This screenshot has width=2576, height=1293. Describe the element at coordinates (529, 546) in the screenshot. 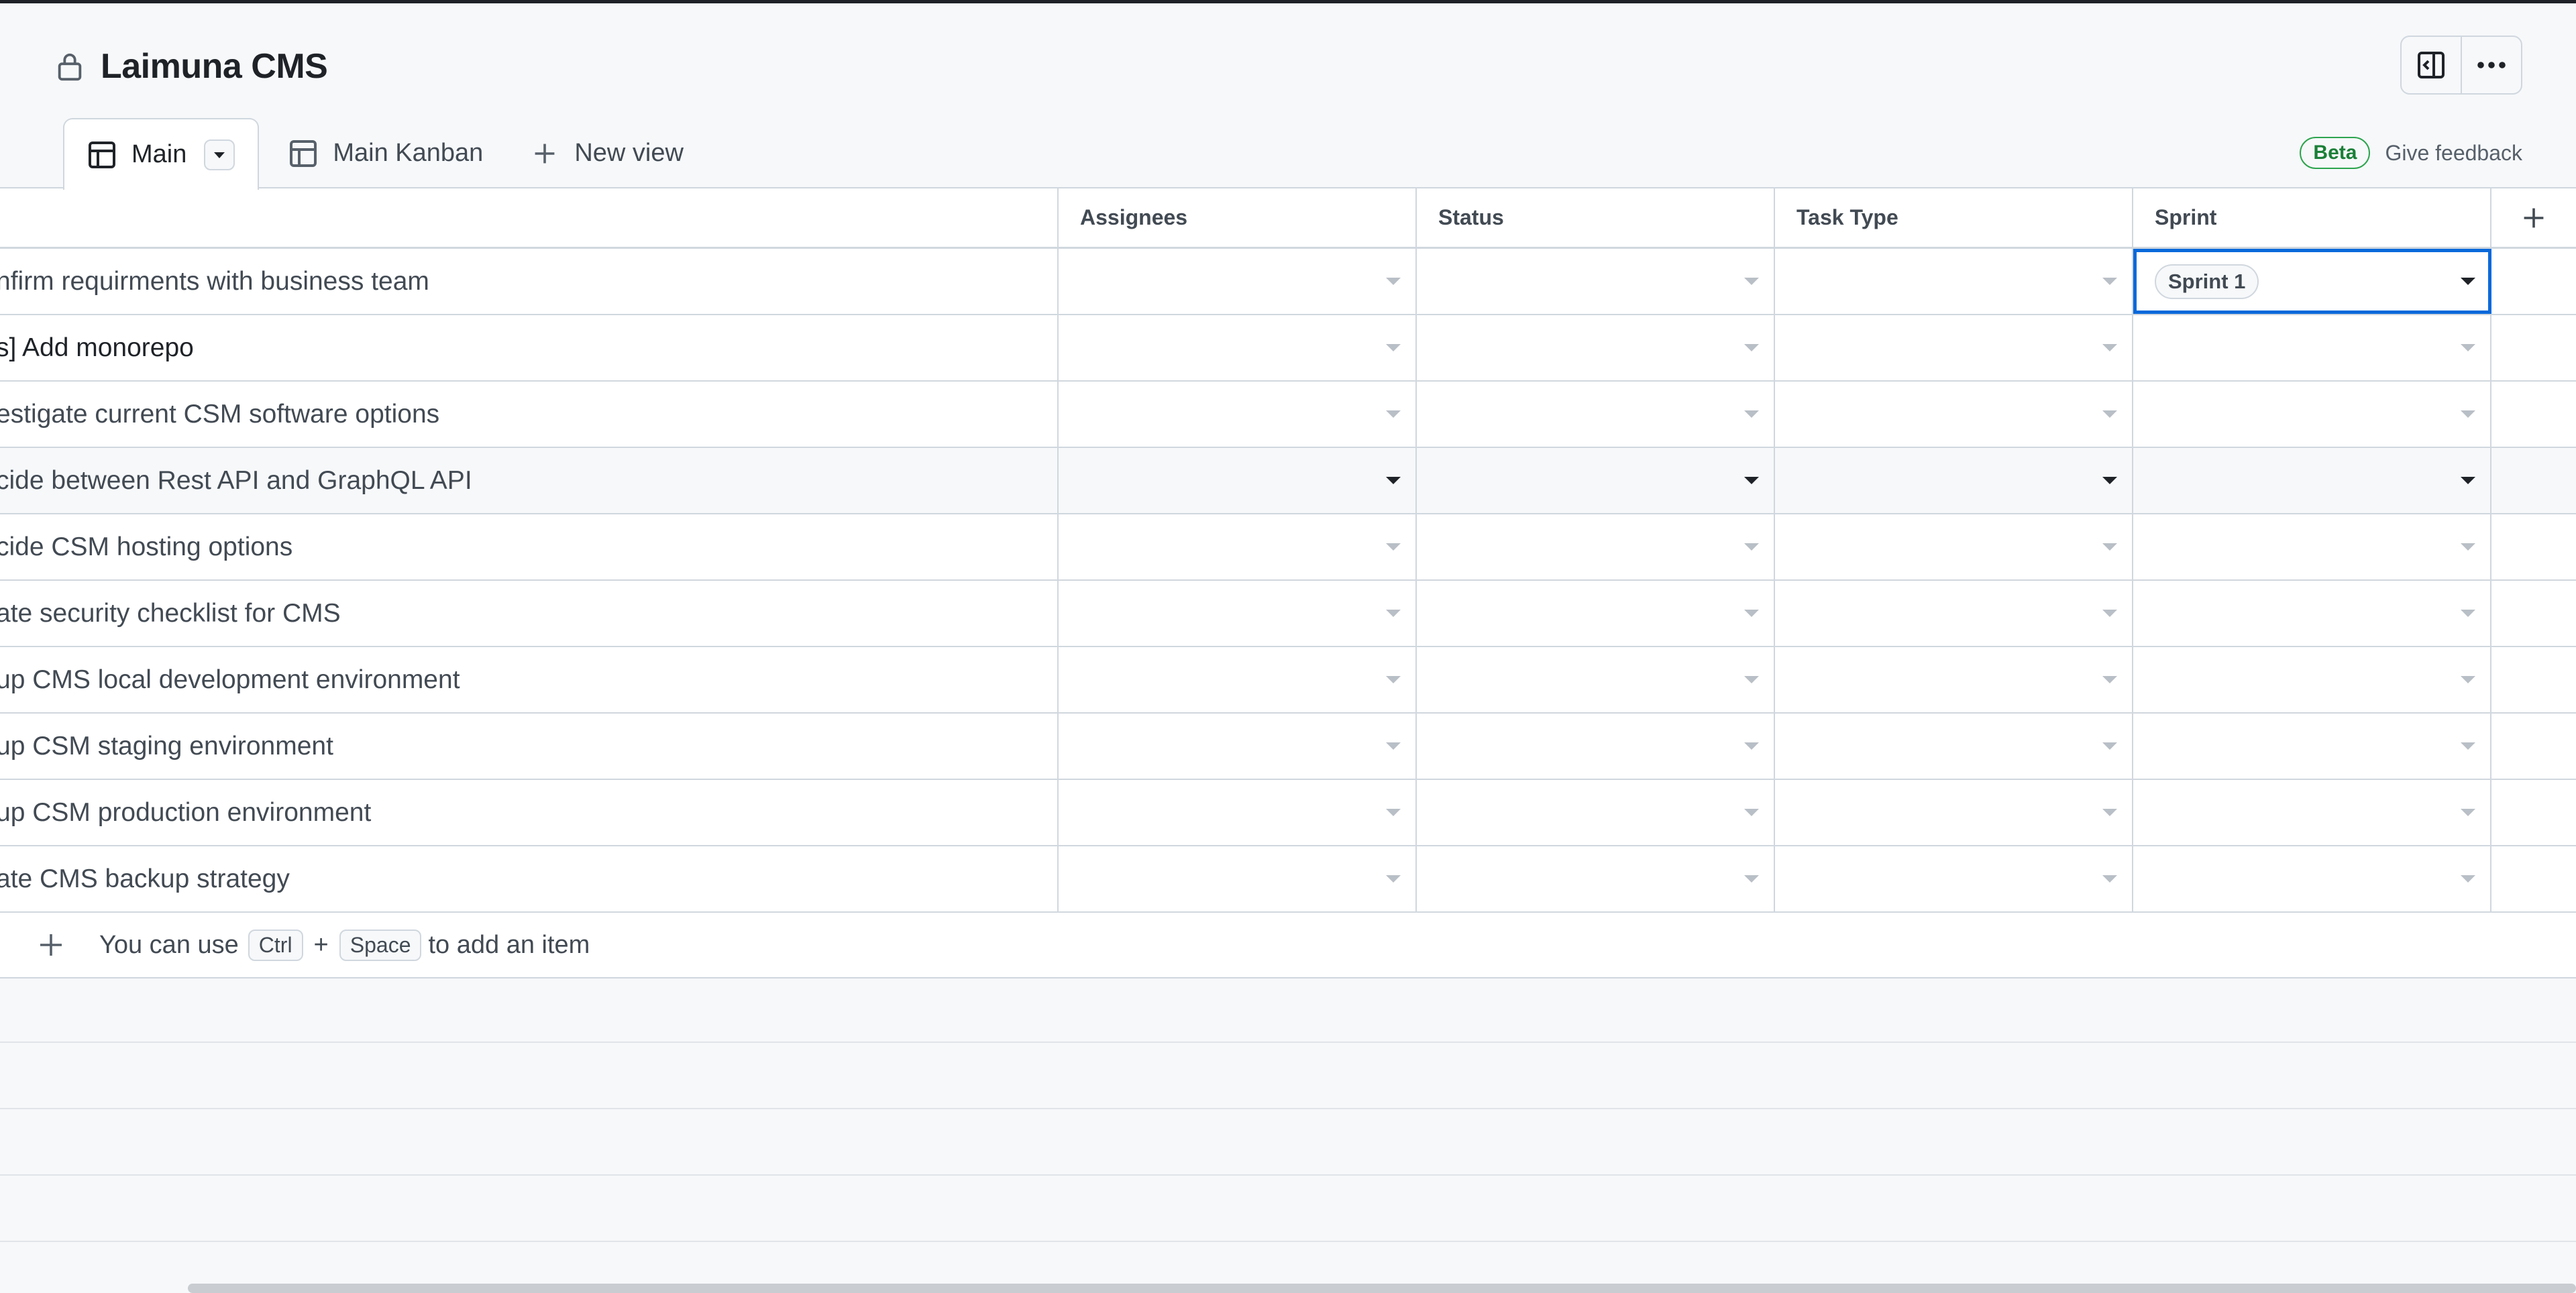

I see `title-cell: cide CSM hosting options` at that location.